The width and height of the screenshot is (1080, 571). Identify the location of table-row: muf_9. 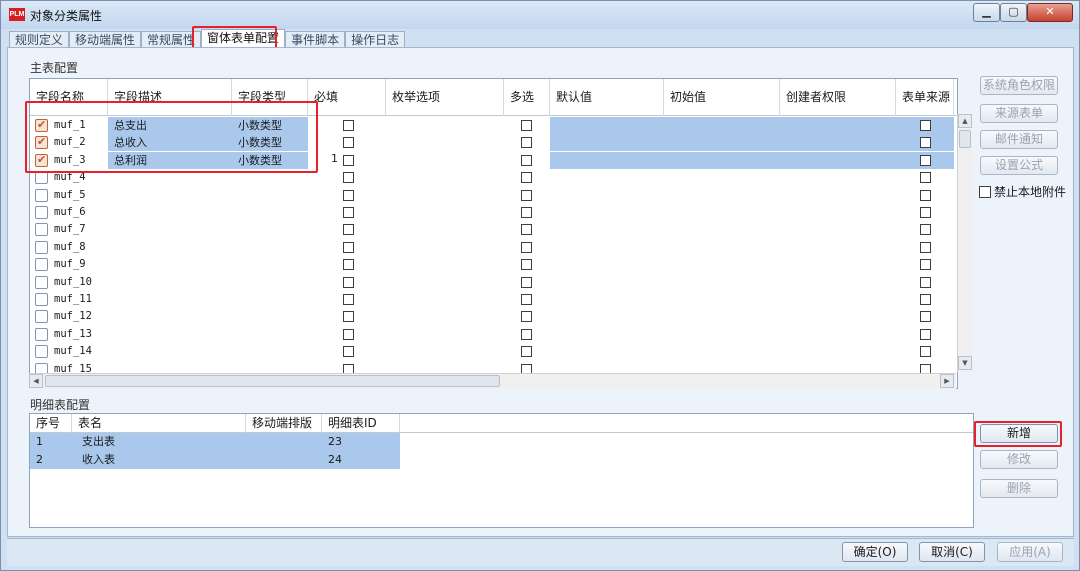
(493, 264).